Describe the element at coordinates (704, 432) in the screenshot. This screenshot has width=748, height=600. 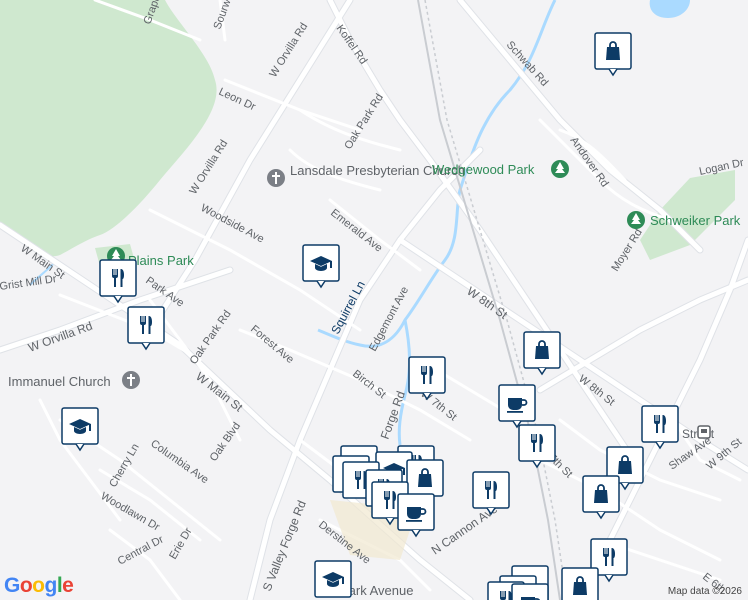
I see `train-station-icon` at that location.